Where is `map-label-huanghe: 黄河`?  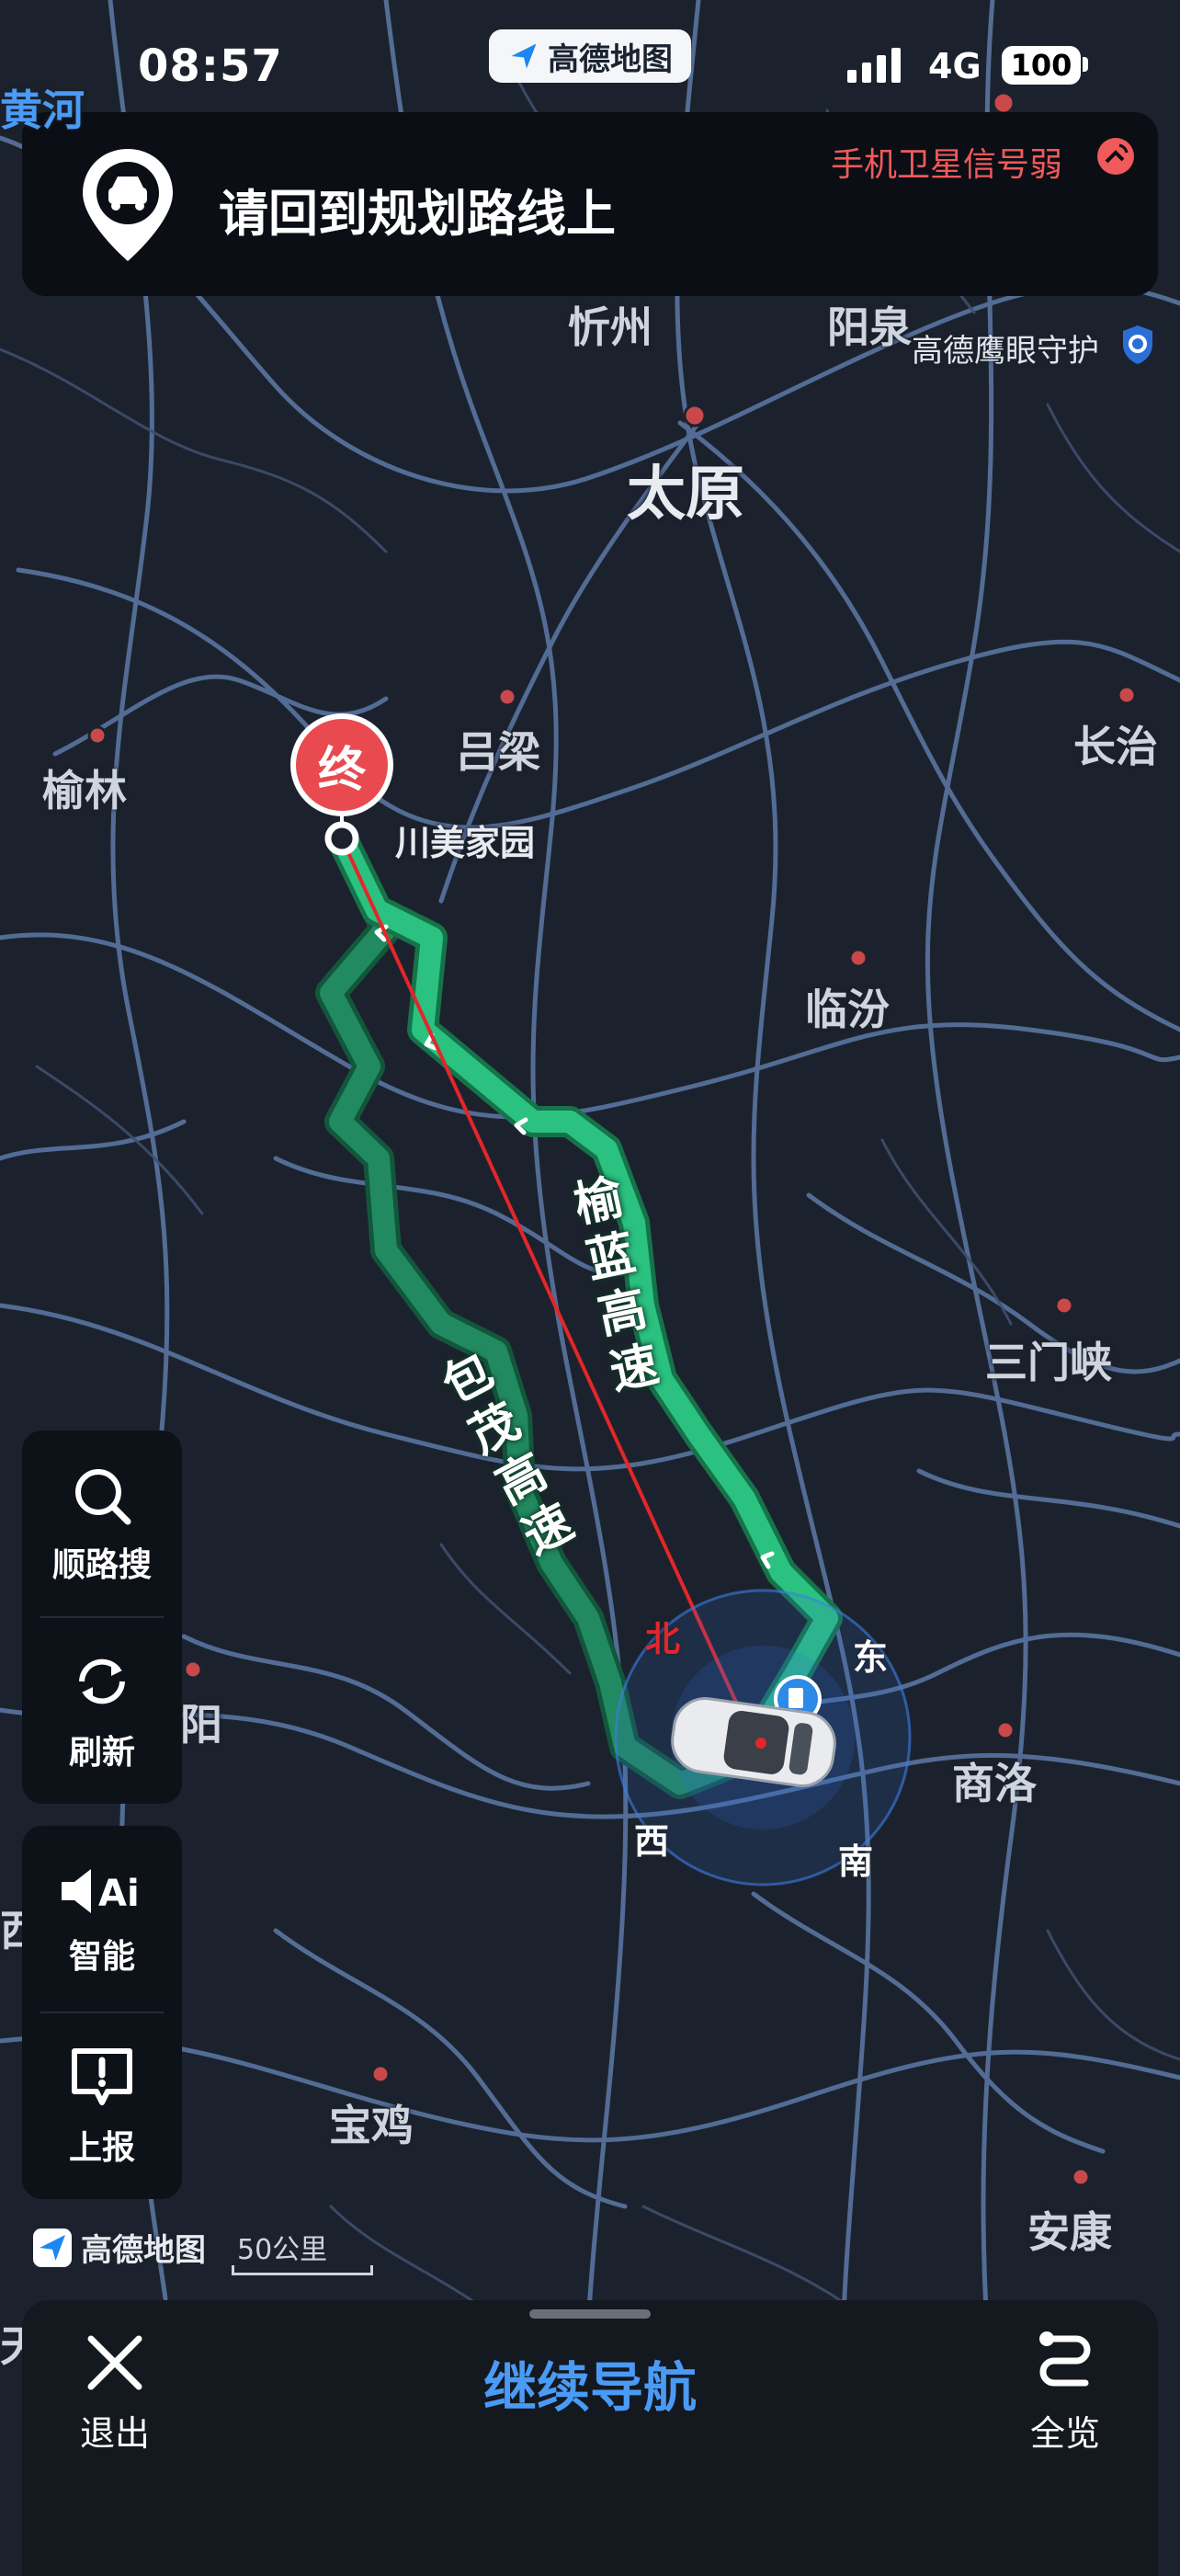
map-label-huanghe: 黄河 is located at coordinates (42, 110).